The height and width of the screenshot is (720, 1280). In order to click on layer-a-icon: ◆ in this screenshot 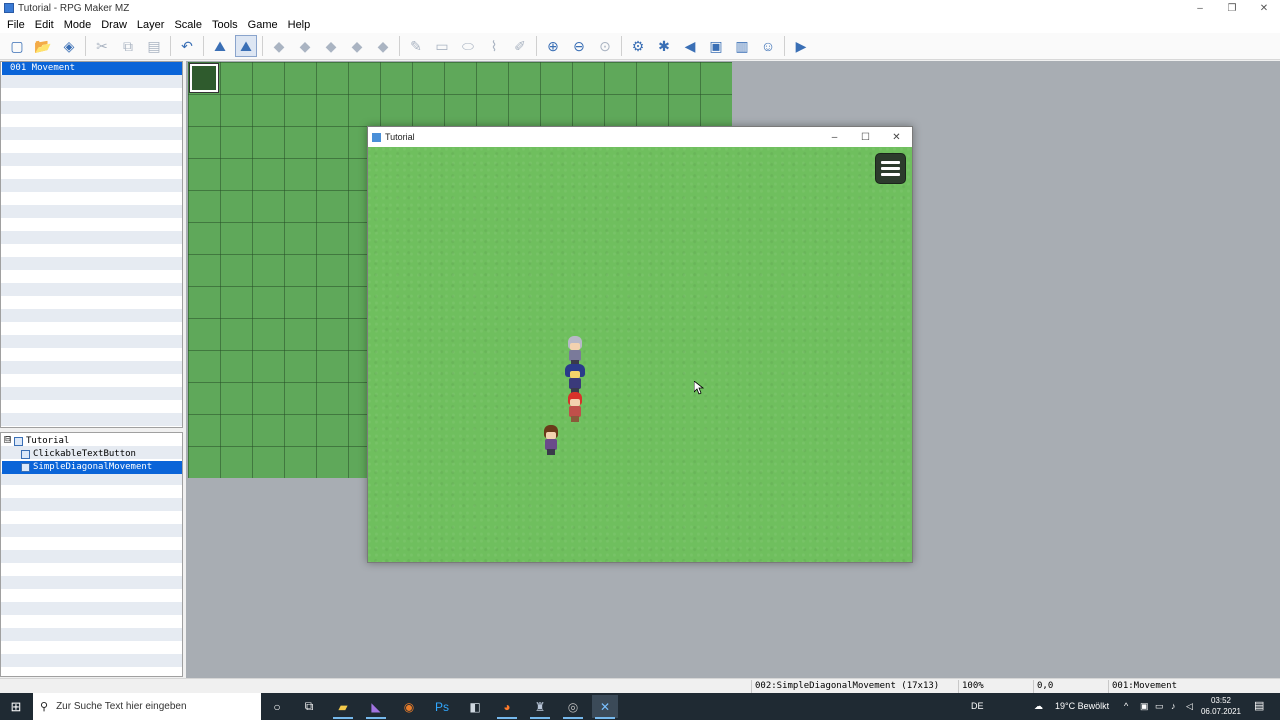, I will do `click(279, 46)`.